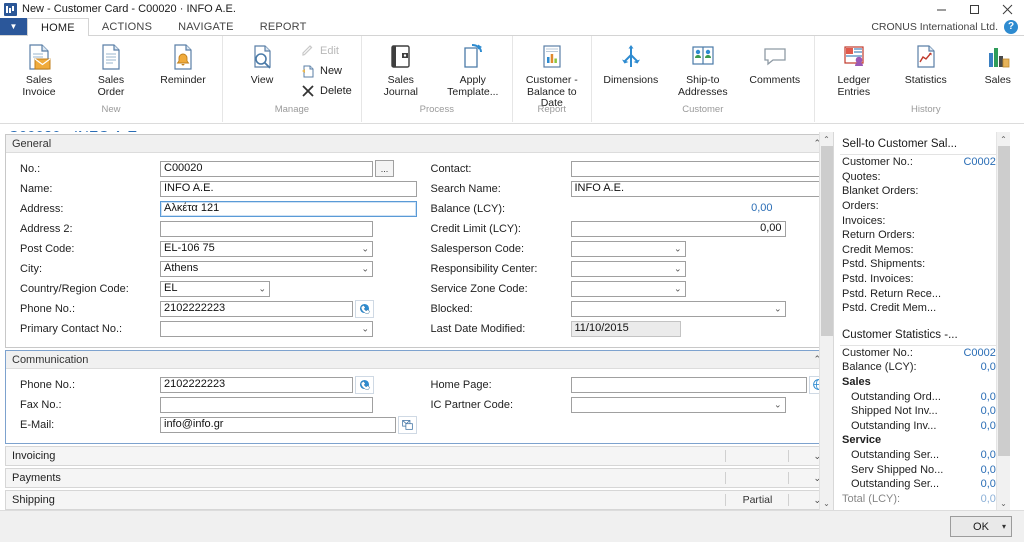 The width and height of the screenshot is (1024, 542). What do you see at coordinates (922, 308) in the screenshot?
I see `factbox-row: Pstd. Credit Mem...0` at bounding box center [922, 308].